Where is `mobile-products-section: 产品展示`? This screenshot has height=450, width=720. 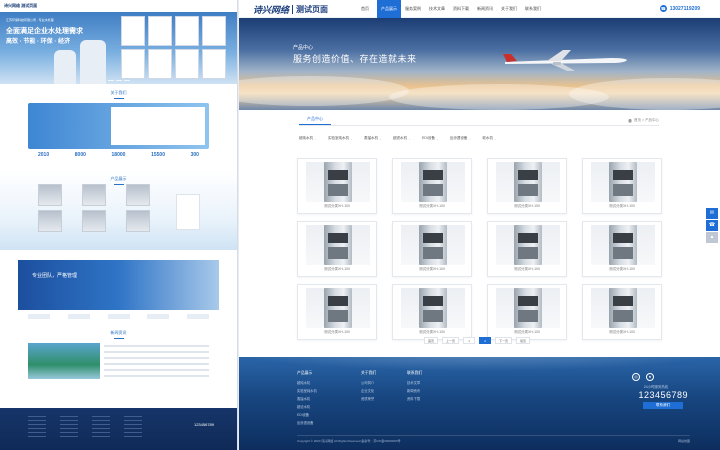 mobile-products-section: 产品展示 is located at coordinates (118, 210).